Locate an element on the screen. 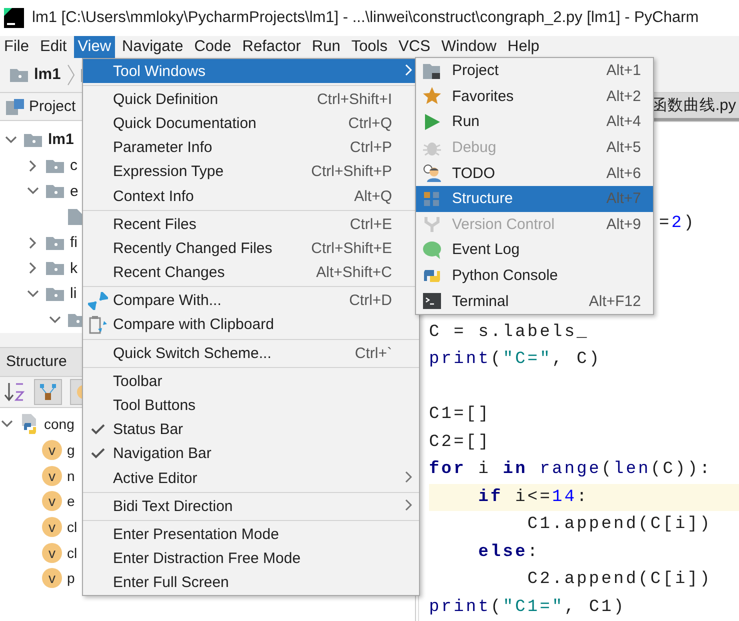 The image size is (739, 621). tree-item-label: c is located at coordinates (74, 165).